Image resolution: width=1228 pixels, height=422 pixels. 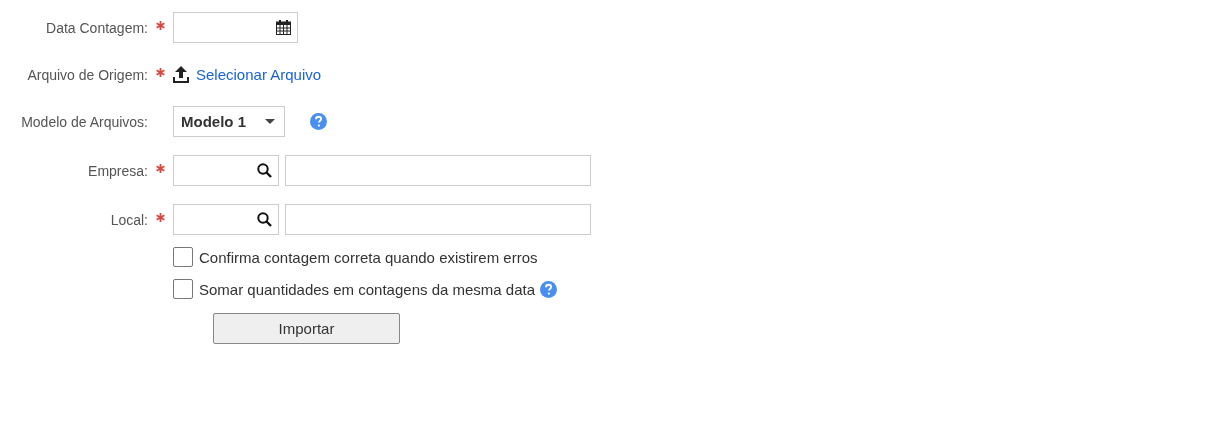 I want to click on checkbox-label: Somar quantidades em contagens da mesma data, so click(x=367, y=289).